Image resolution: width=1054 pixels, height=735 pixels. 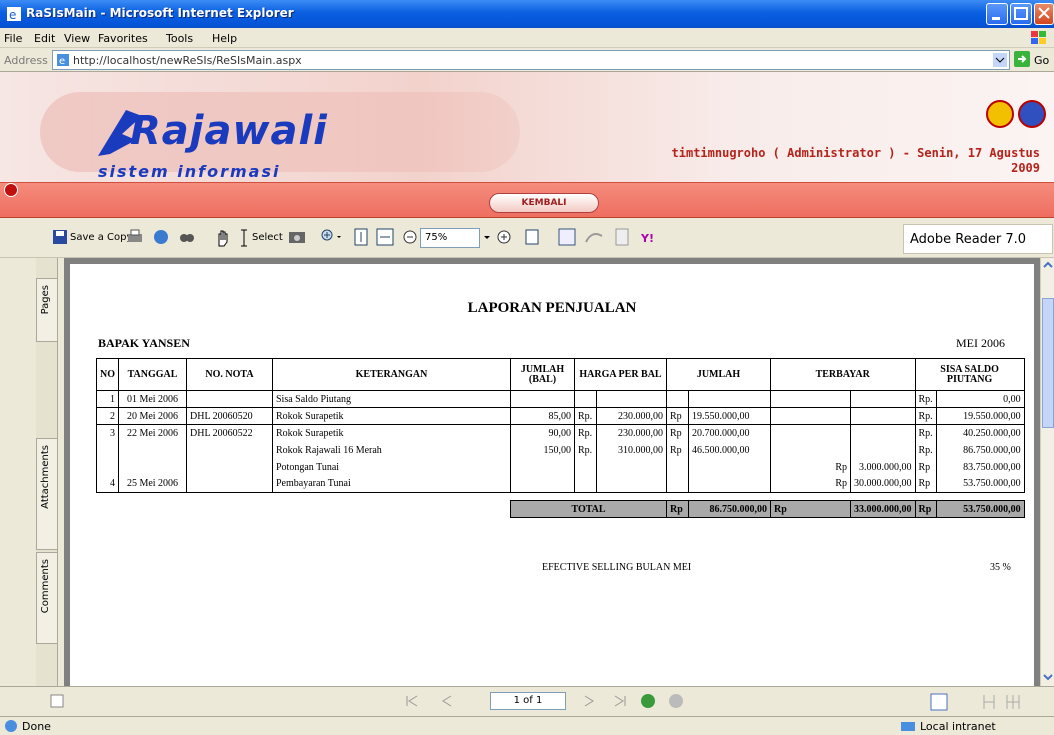 I want to click on first-page-icon, so click(x=412, y=701).